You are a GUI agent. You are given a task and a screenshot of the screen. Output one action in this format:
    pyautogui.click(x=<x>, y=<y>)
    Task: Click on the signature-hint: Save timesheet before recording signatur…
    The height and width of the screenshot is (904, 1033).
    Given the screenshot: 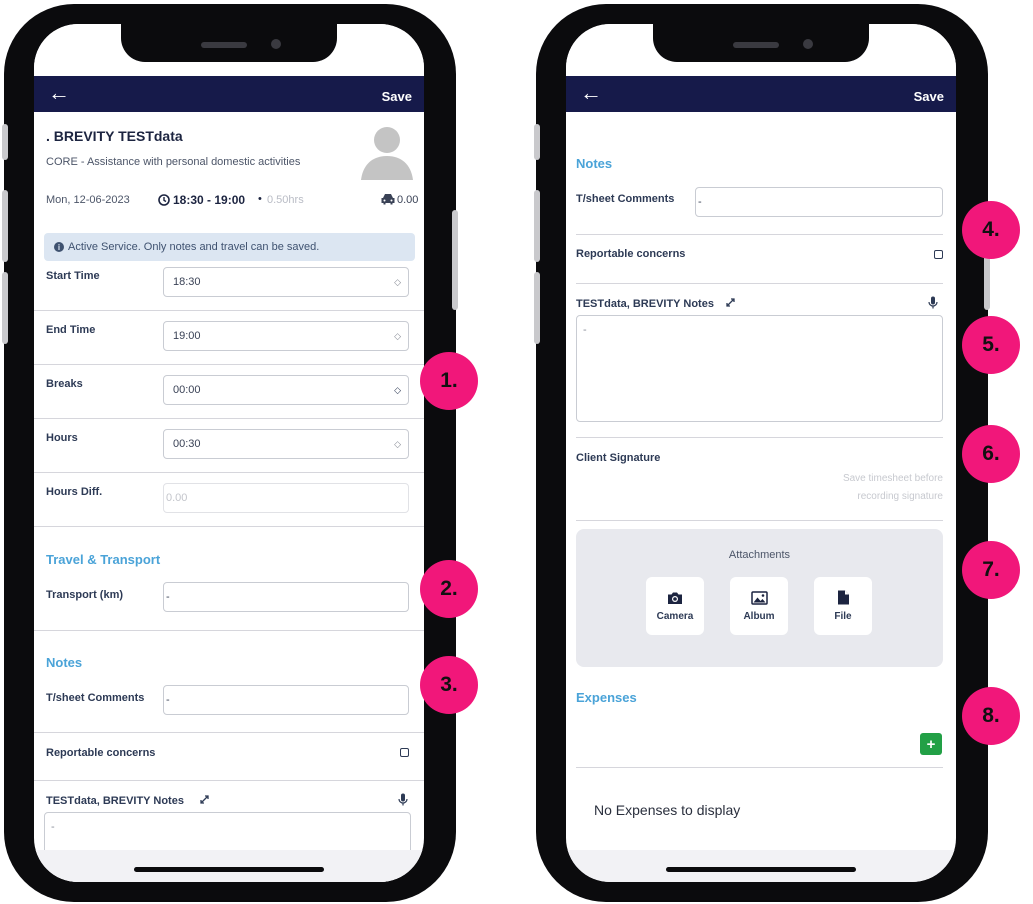 What is the action you would take?
    pyautogui.click(x=893, y=488)
    